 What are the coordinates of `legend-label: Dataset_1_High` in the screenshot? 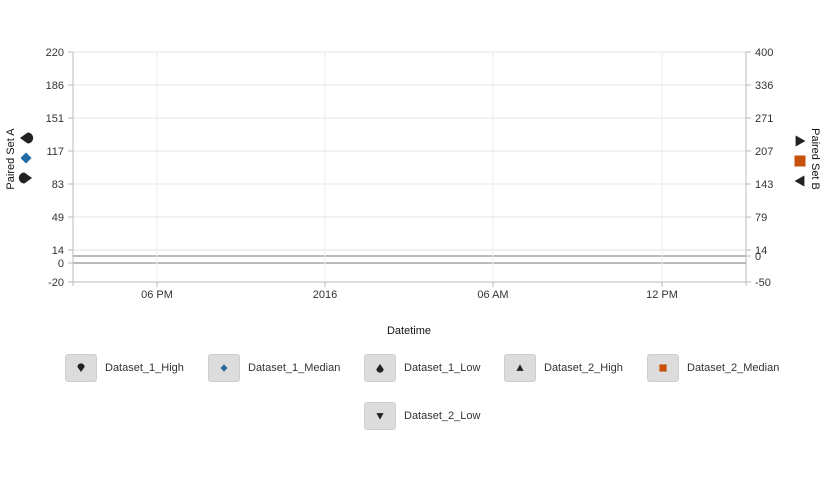 It's located at (144, 368).